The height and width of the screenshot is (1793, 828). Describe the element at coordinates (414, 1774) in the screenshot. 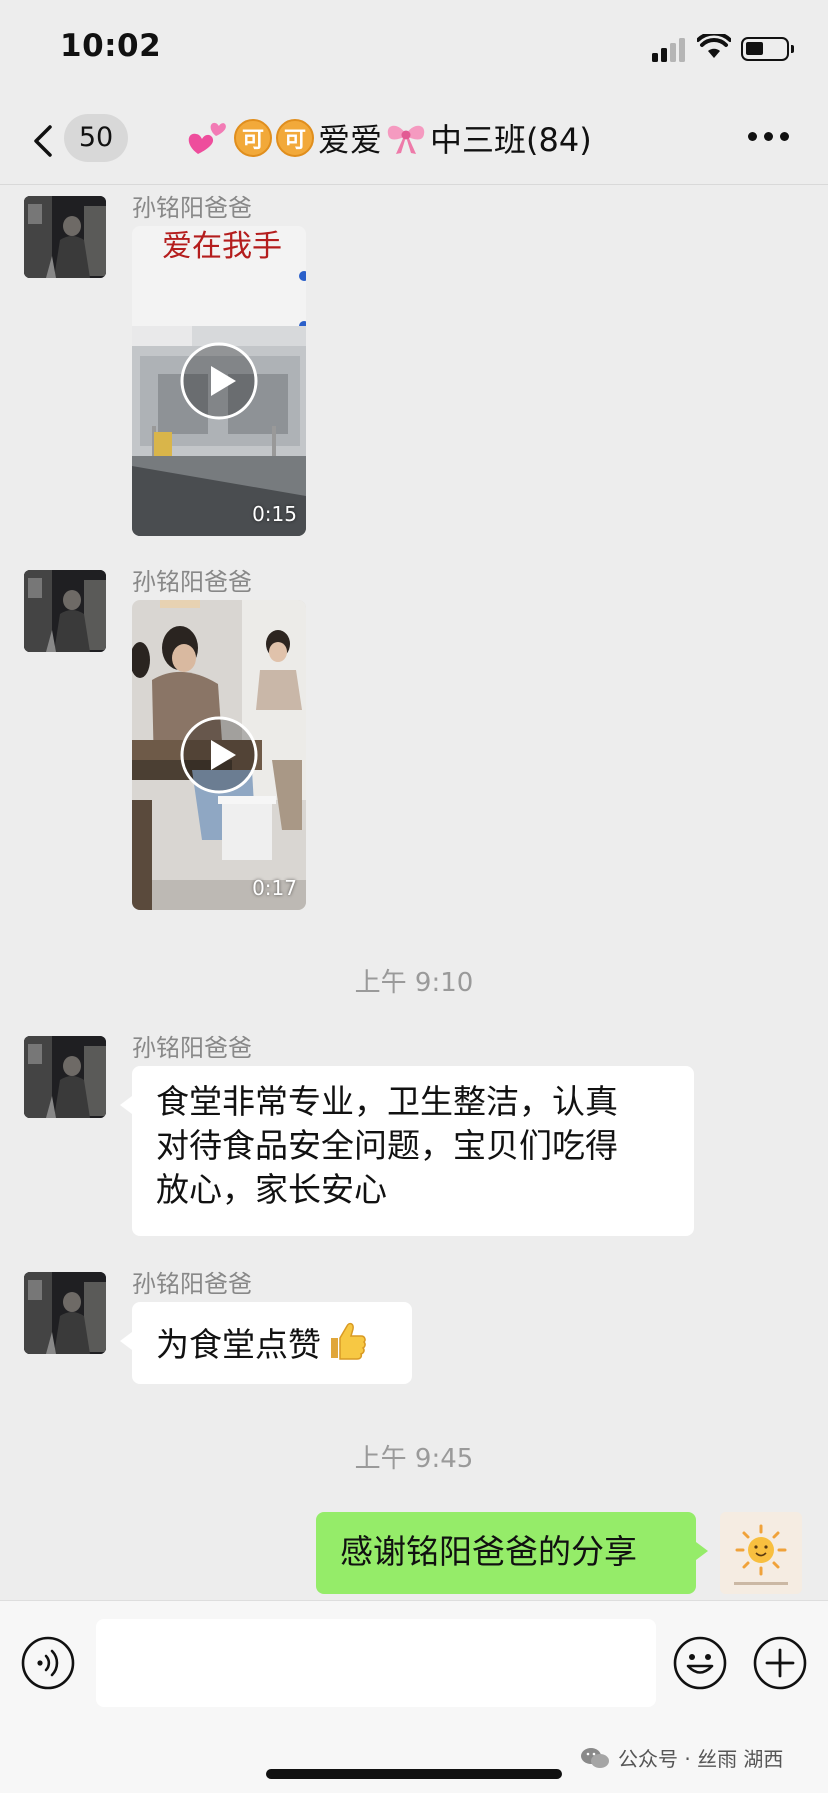

I see `home-indicator` at that location.